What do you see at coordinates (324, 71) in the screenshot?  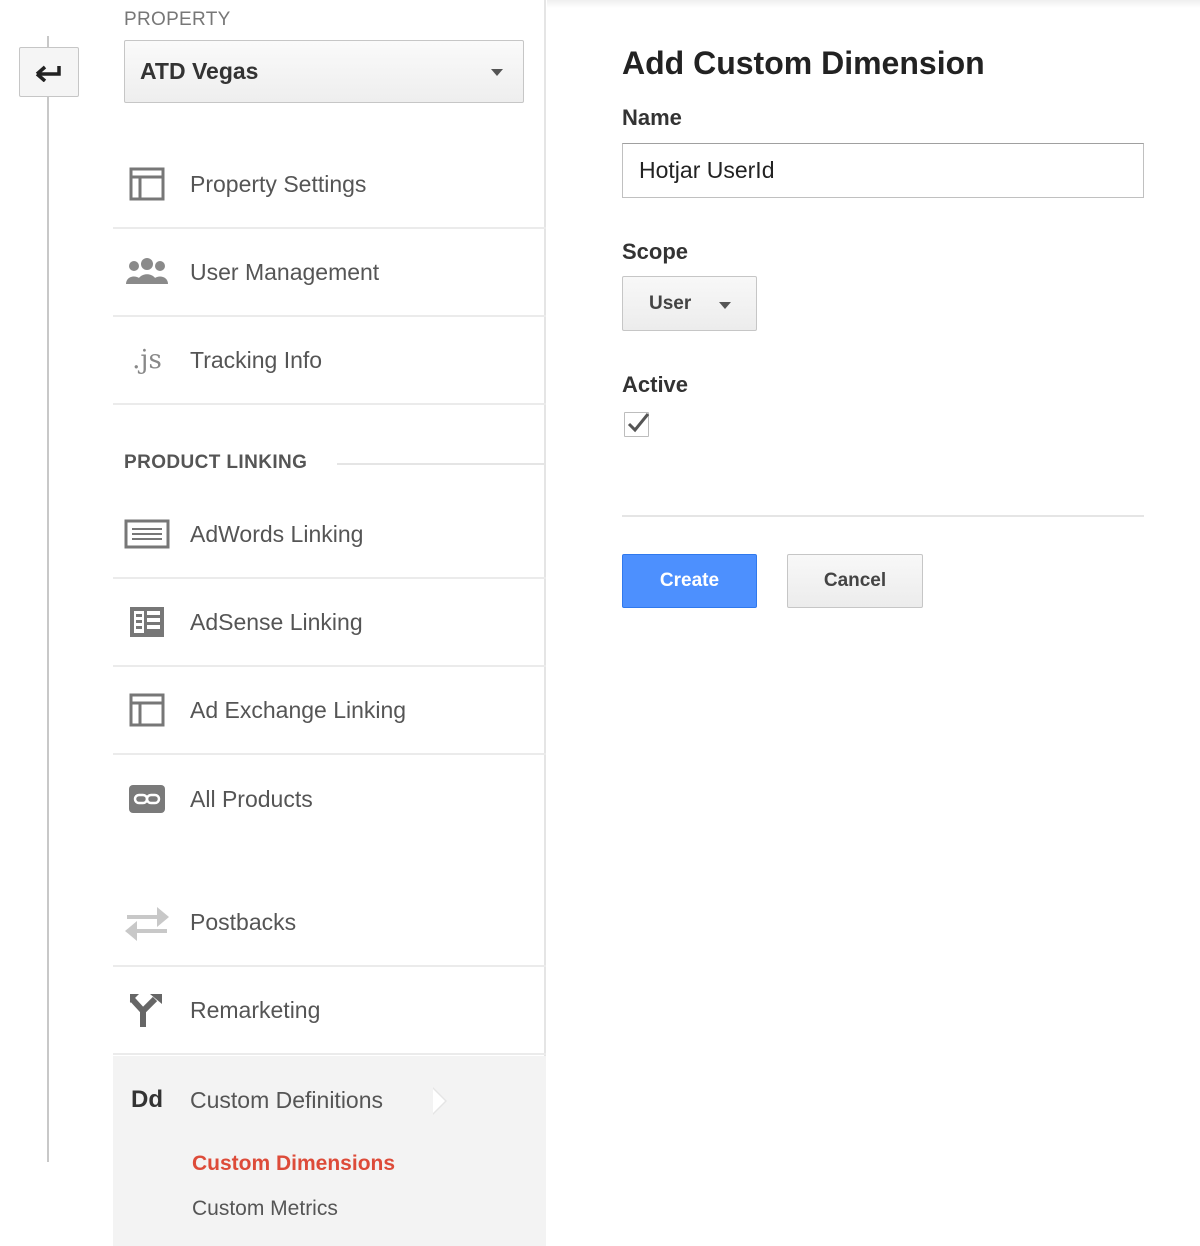 I see `property-selector: ATD Vegas` at bounding box center [324, 71].